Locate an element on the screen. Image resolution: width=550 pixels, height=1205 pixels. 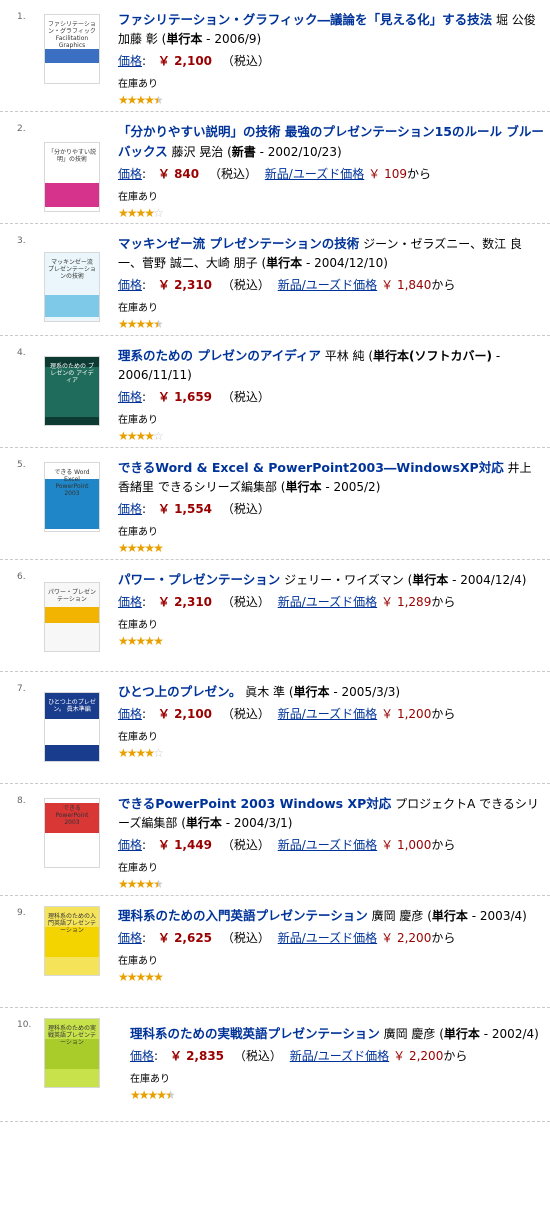
book-title-link: ひとつ上のプレゼン。 is located at coordinates (179, 691).